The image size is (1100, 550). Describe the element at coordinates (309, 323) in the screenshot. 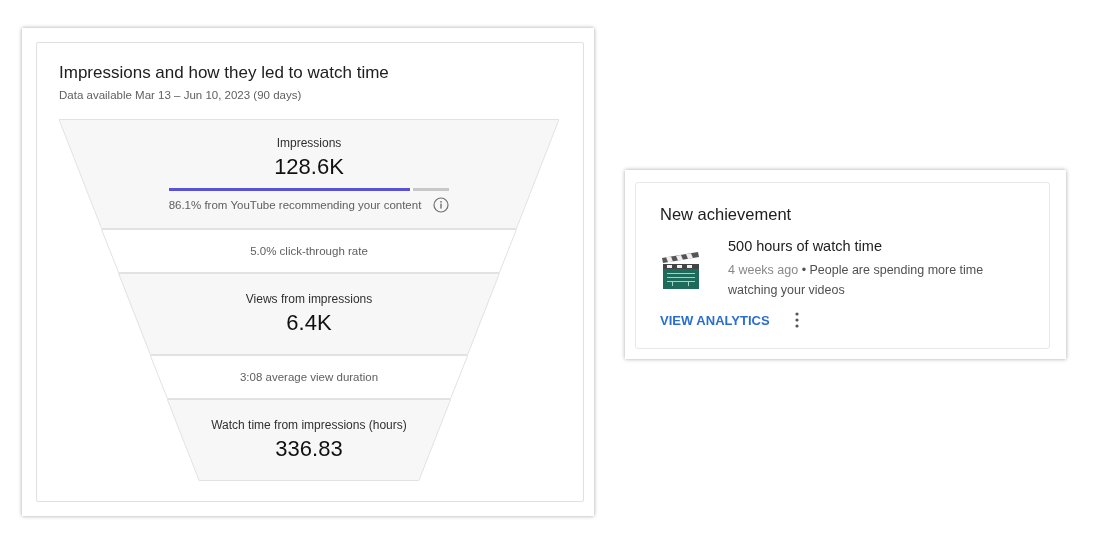

I see `metric-value: 6.4K` at that location.